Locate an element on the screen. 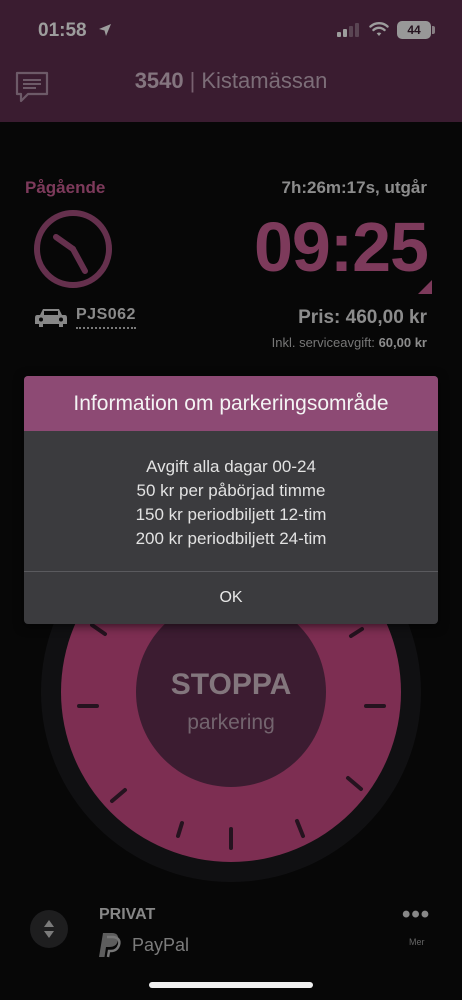  dialog-line: 200 kr periodbiljett 24-tim is located at coordinates (231, 538).